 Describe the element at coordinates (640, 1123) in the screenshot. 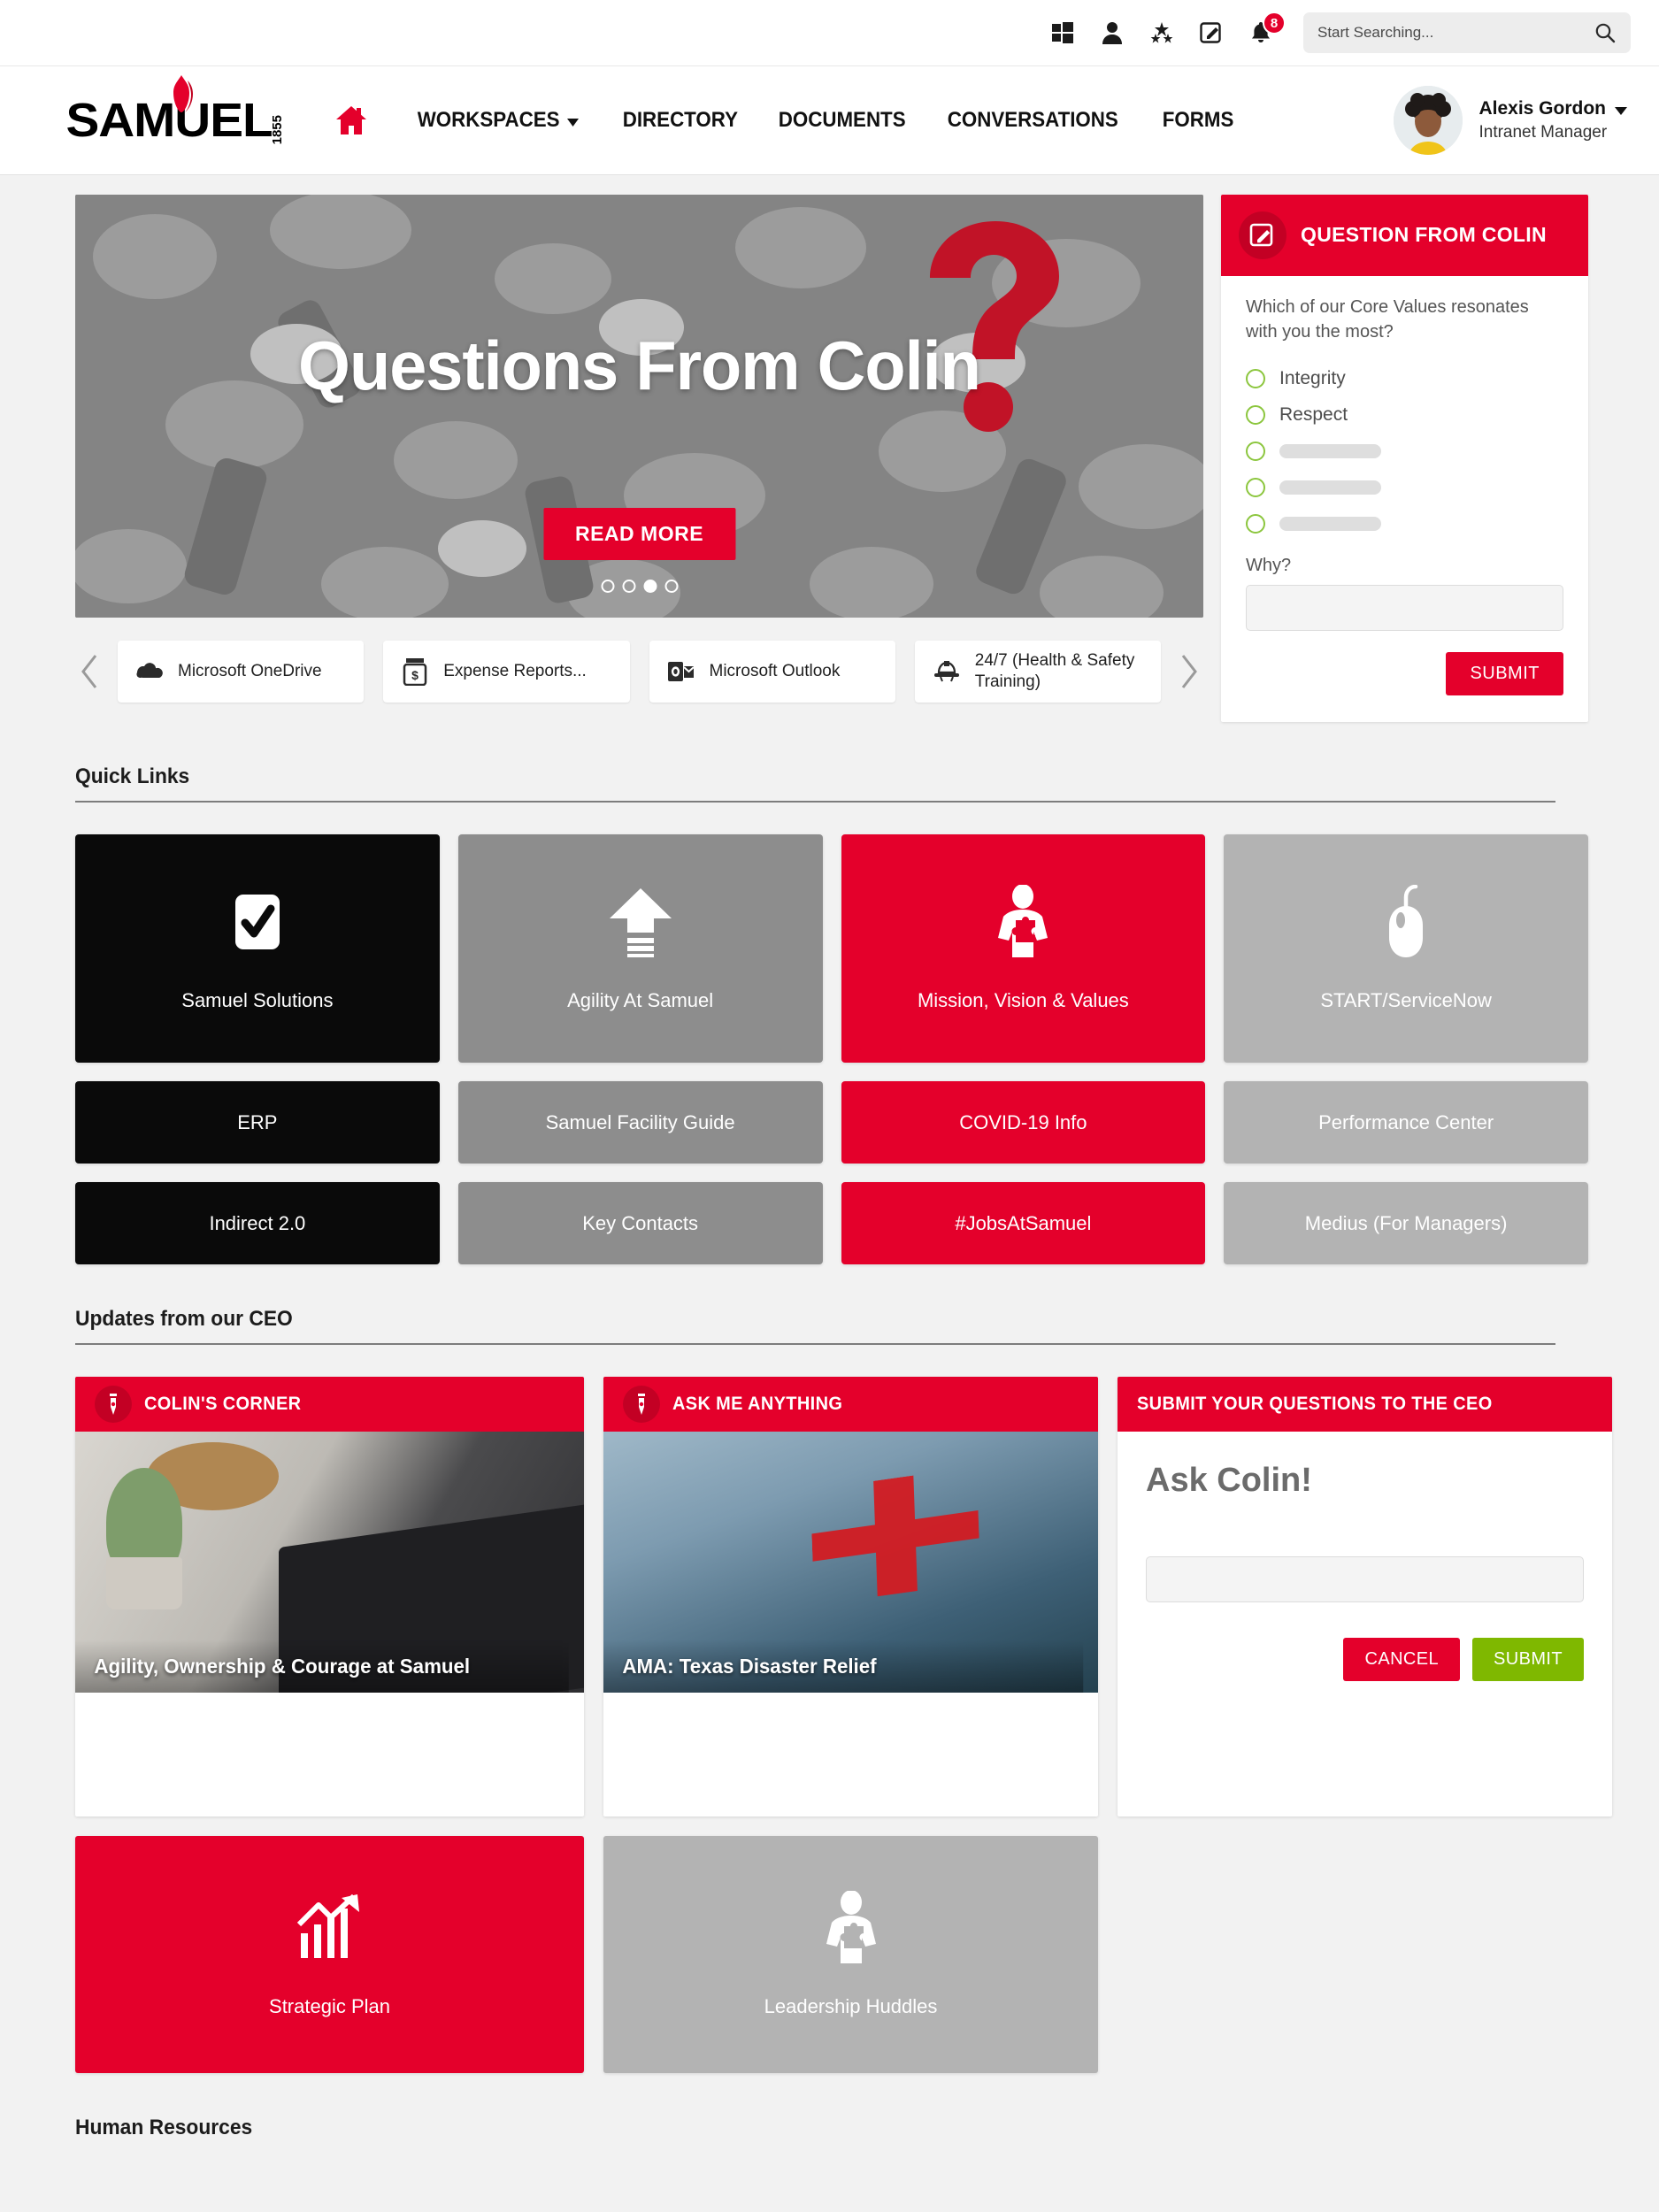

I see `quick-link-samuel-facility-guide: Samuel Facility Guide` at that location.